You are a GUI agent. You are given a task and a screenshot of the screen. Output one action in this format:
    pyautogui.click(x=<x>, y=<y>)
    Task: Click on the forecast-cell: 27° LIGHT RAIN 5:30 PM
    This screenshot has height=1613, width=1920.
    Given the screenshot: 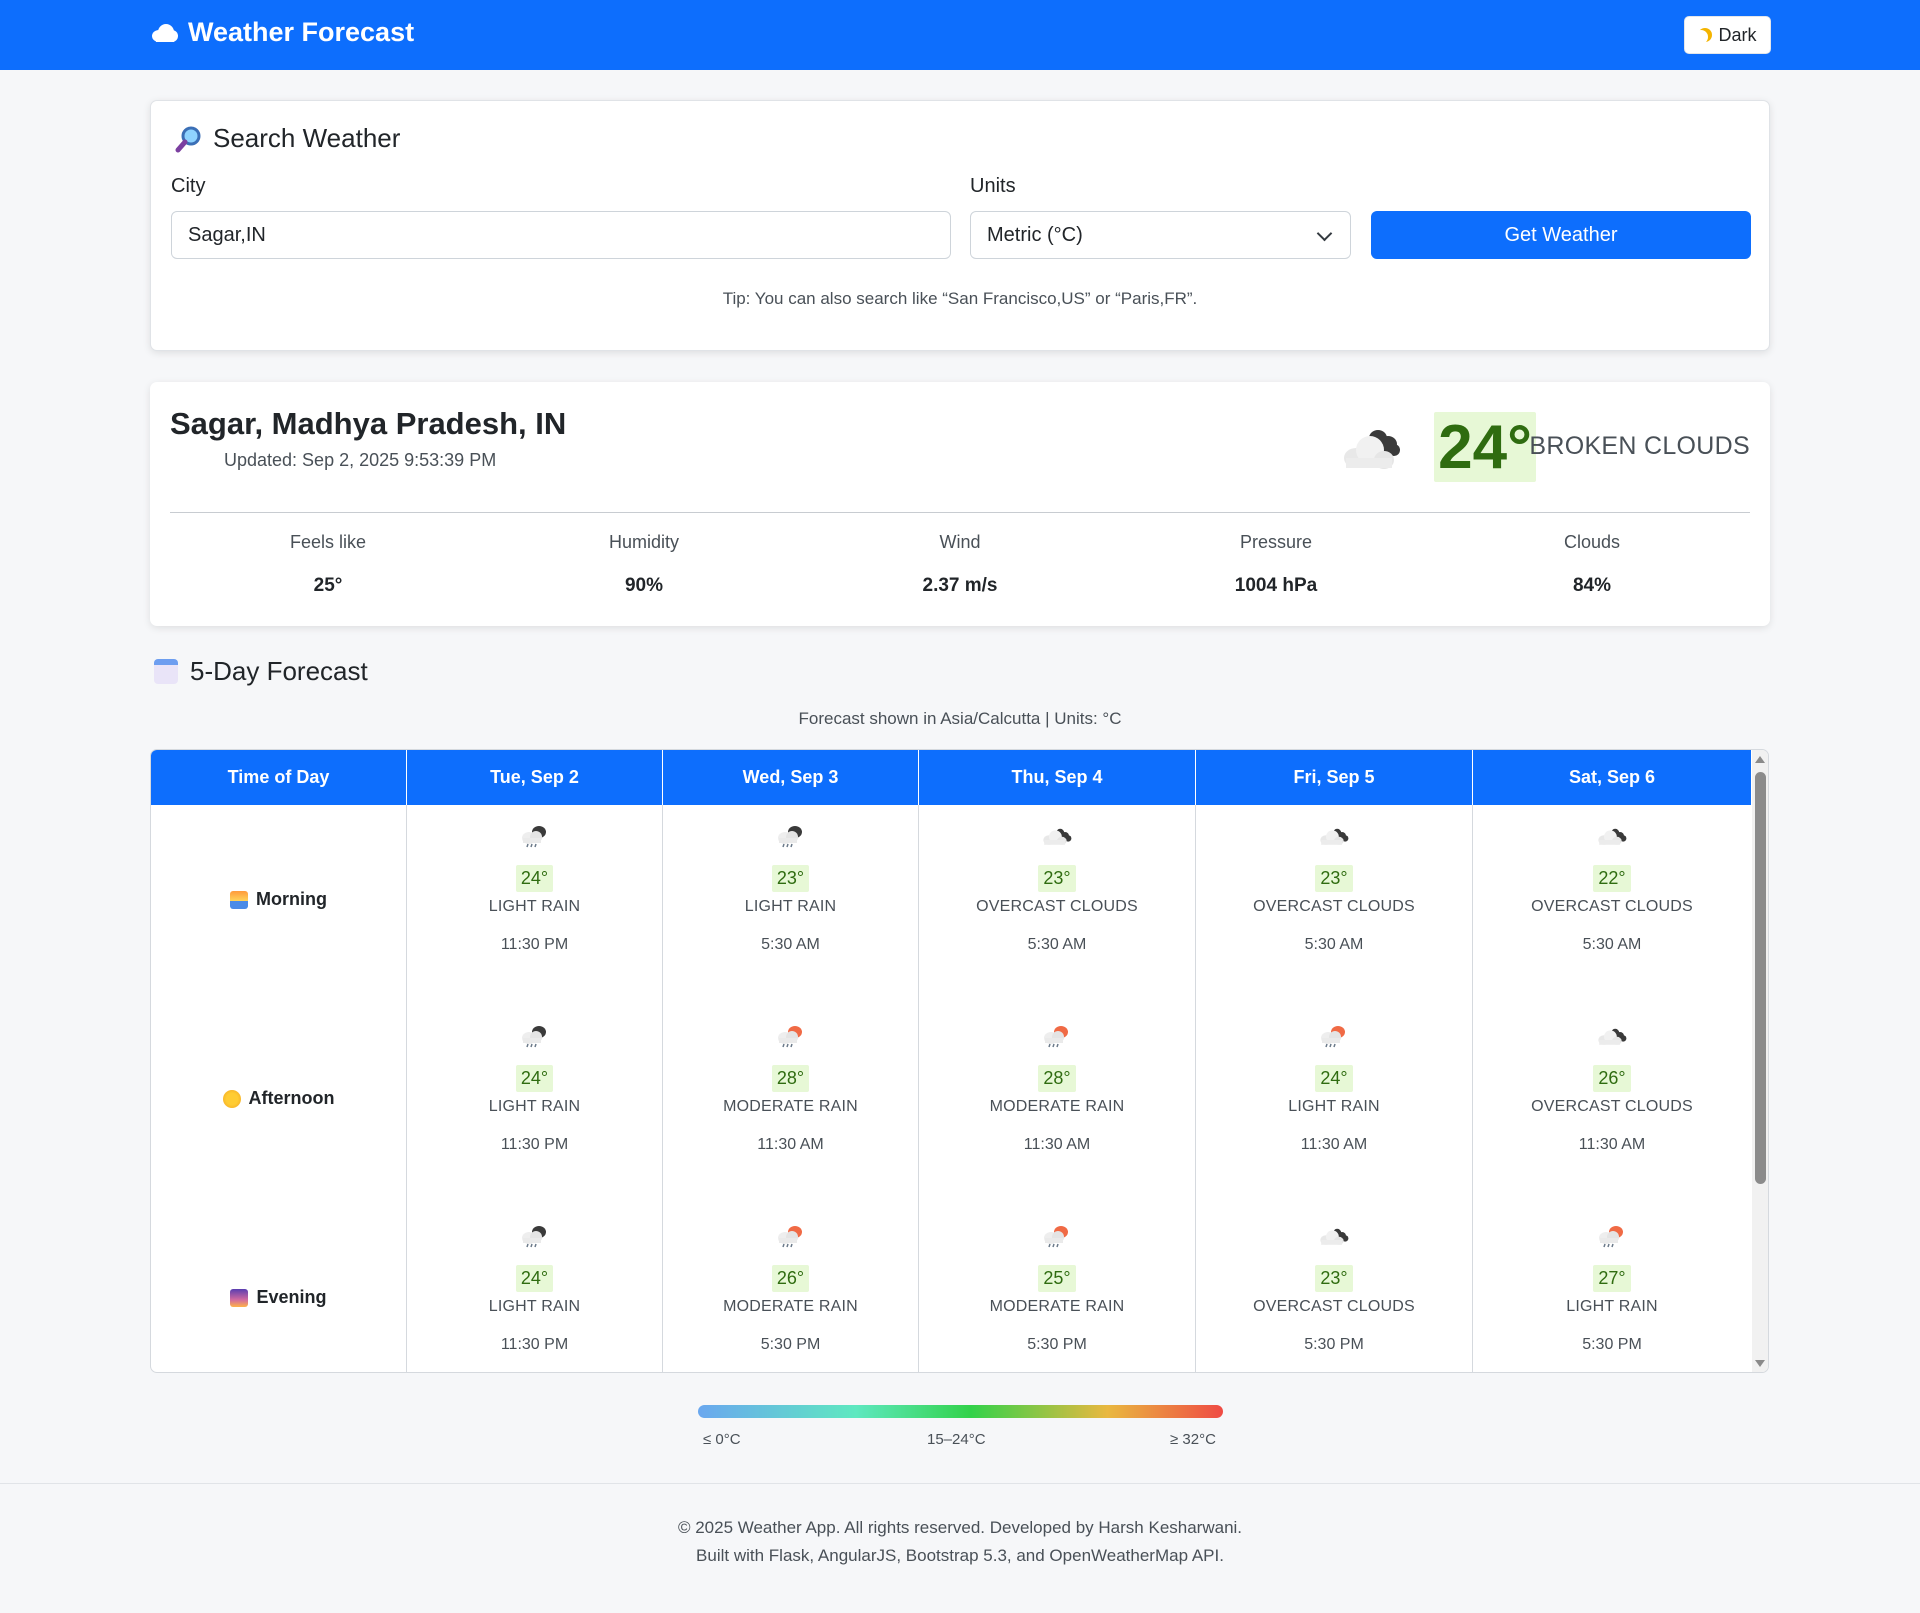 What is the action you would take?
    pyautogui.click(x=1612, y=1288)
    